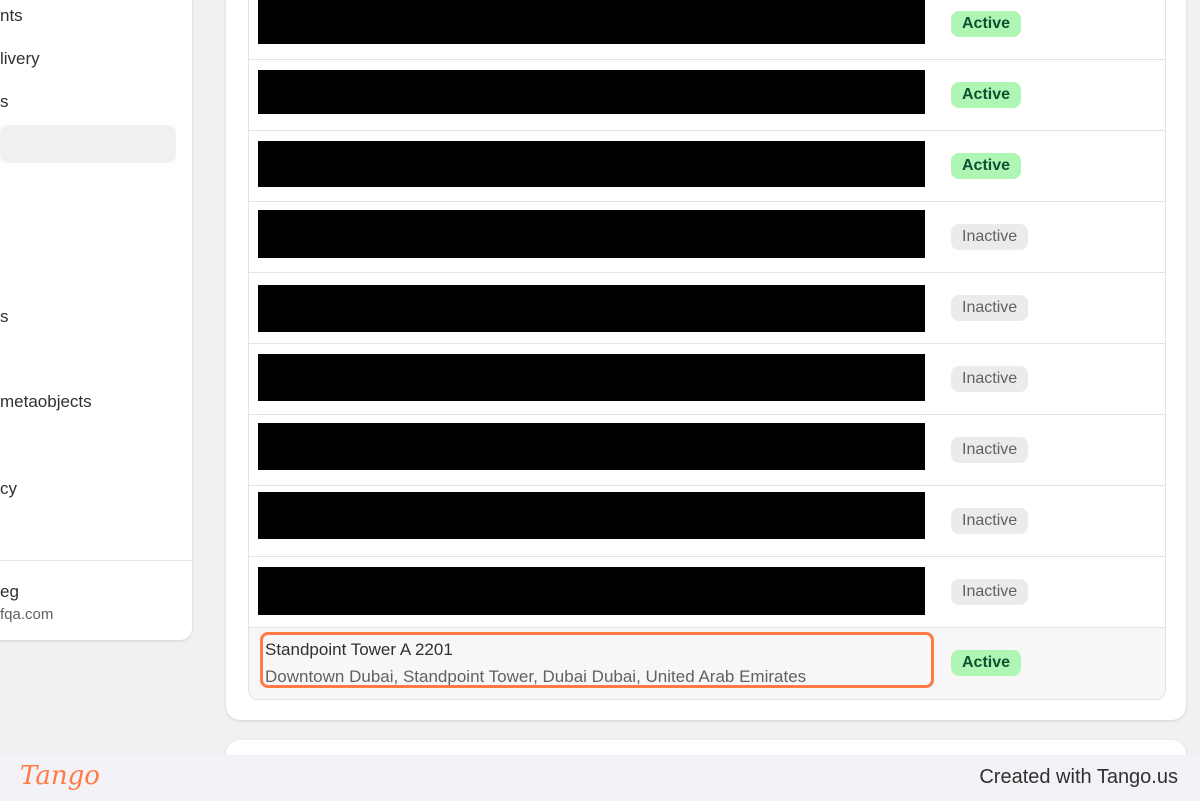  I want to click on sidebar-item-metaobjects: metaobjects, so click(46, 402).